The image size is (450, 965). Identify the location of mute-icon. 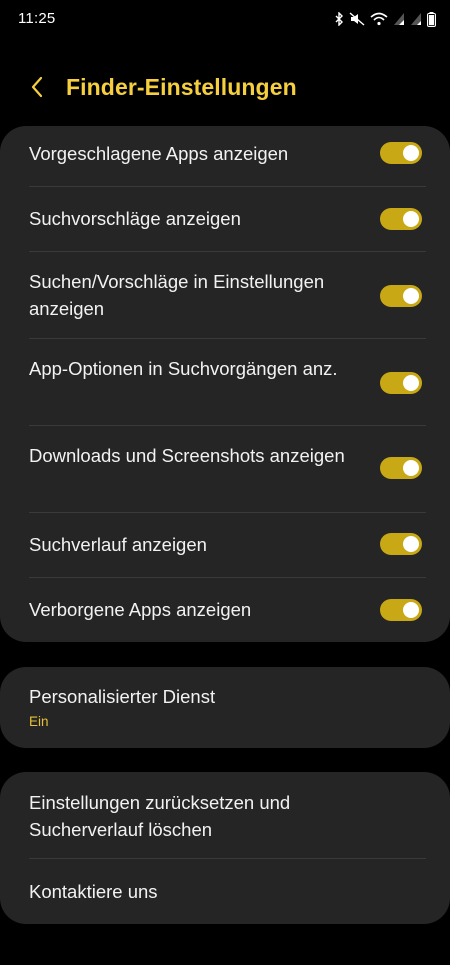
(357, 19).